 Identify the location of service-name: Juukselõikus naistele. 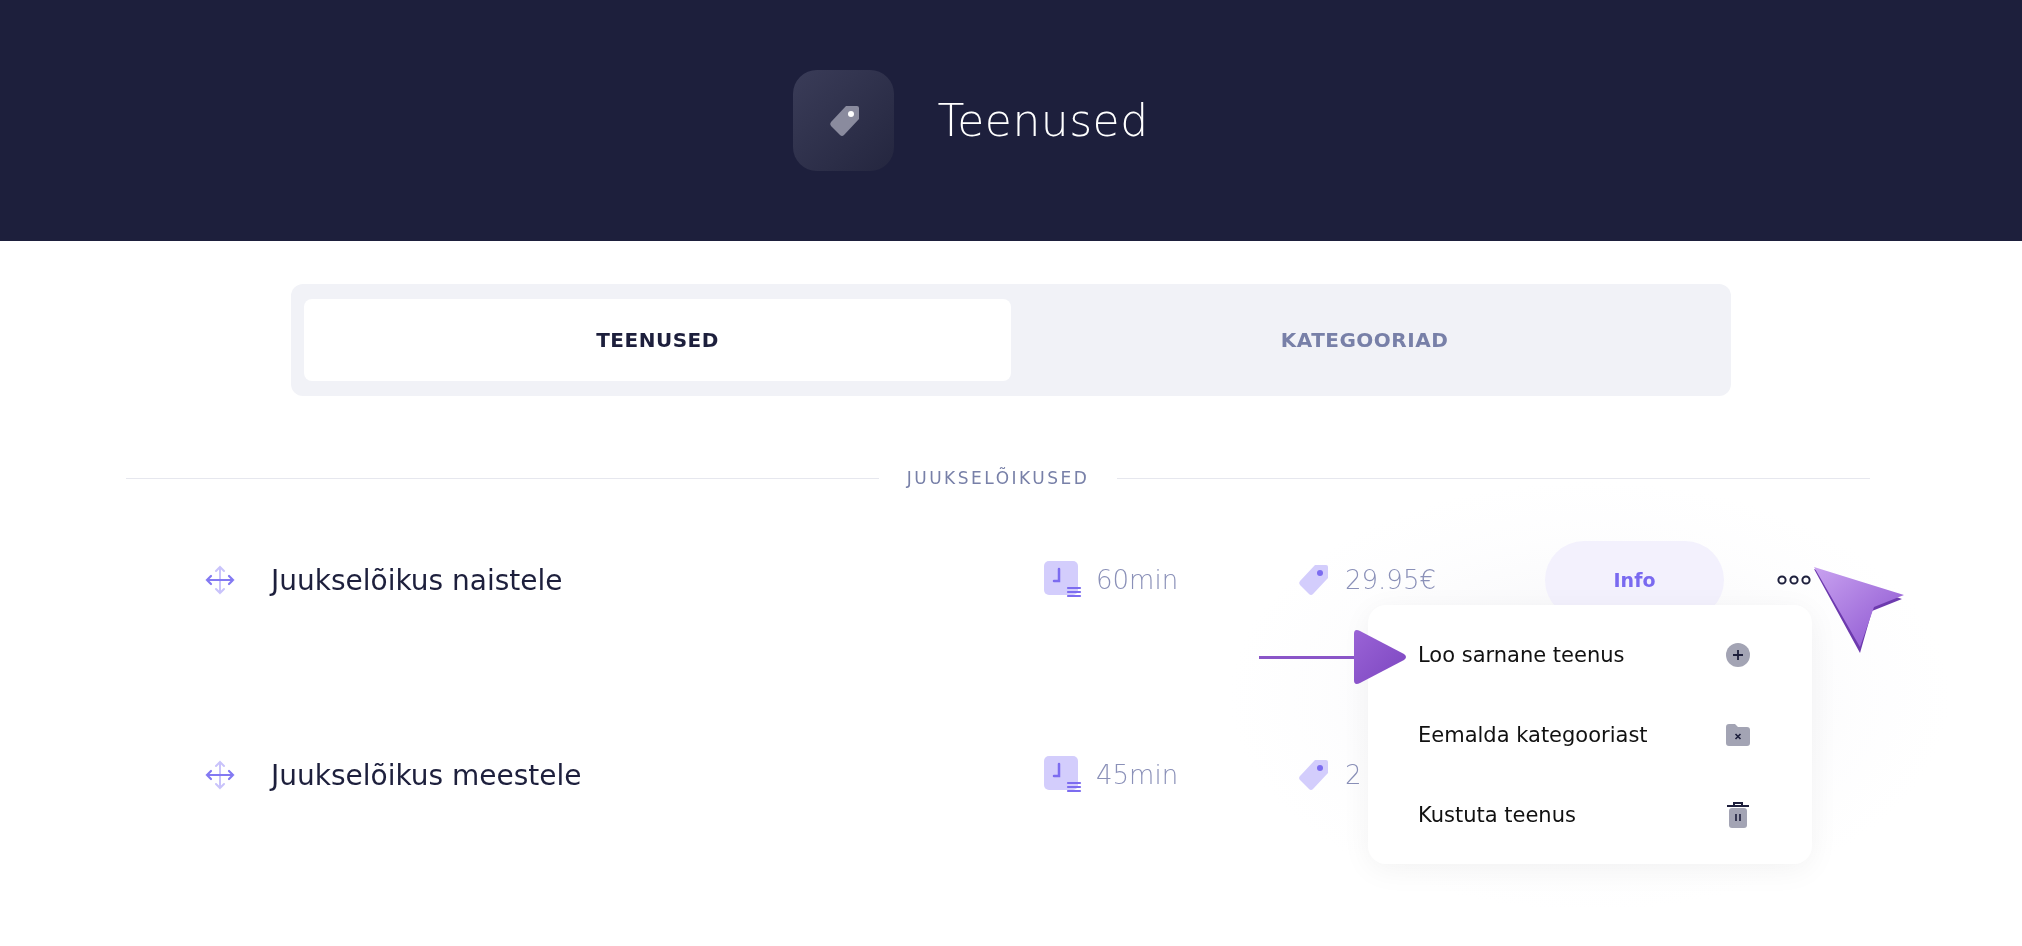
(417, 580).